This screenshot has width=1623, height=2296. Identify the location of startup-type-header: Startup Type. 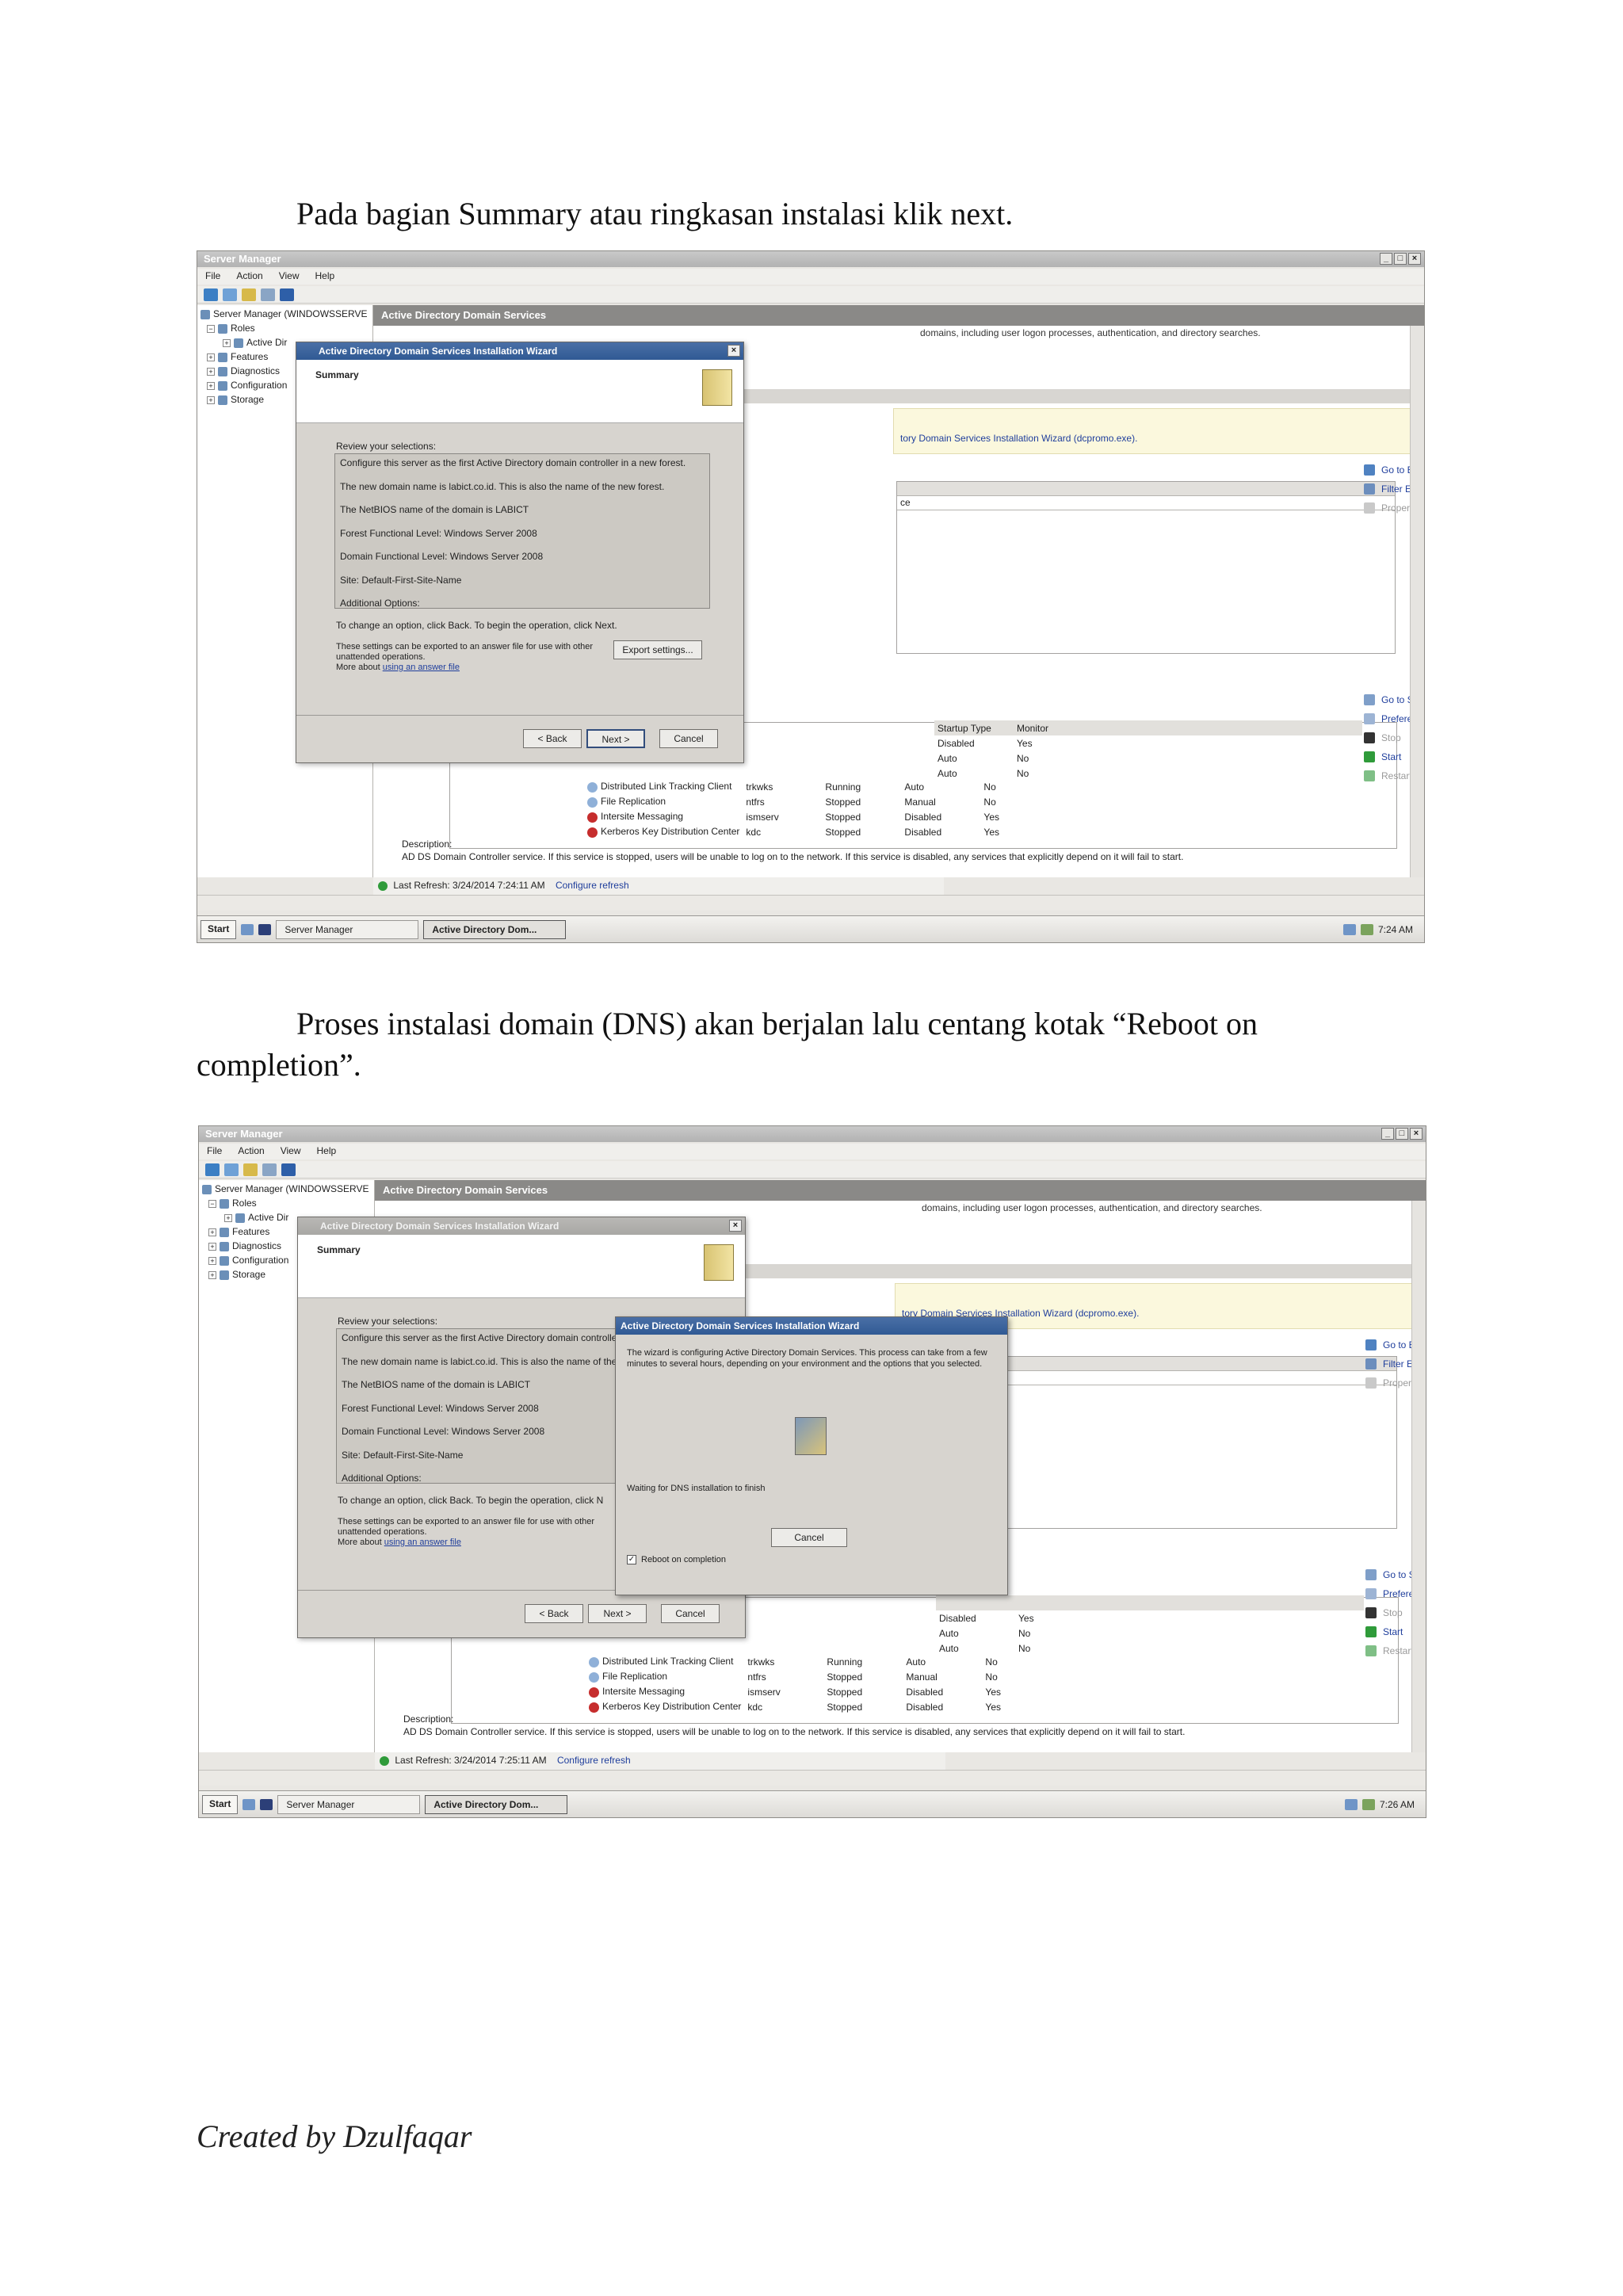
(974, 727).